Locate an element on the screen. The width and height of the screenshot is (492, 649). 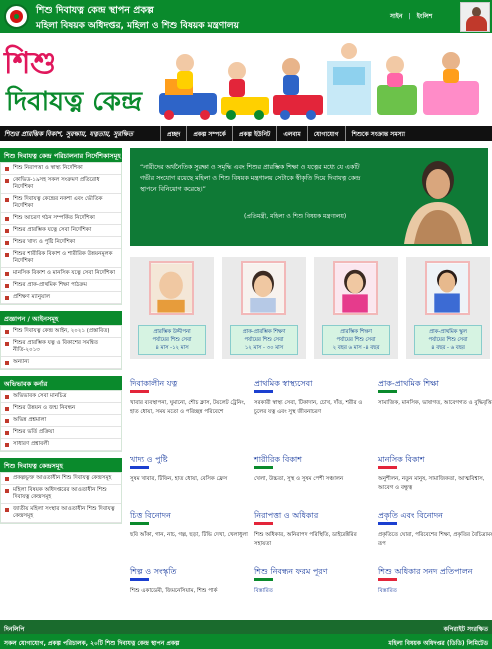
sidebar-section-centers-title: শিশু দিবাযত্ন কেন্দ্রসমূহ is located at coordinates (61, 465).